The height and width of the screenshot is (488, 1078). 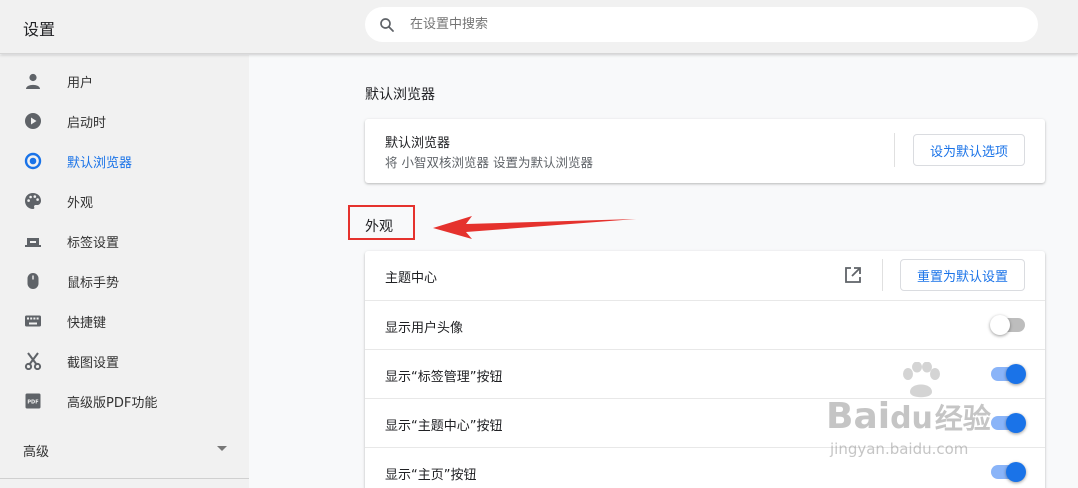 What do you see at coordinates (411, 278) in the screenshot?
I see `theme-center-label: 主题中心` at bounding box center [411, 278].